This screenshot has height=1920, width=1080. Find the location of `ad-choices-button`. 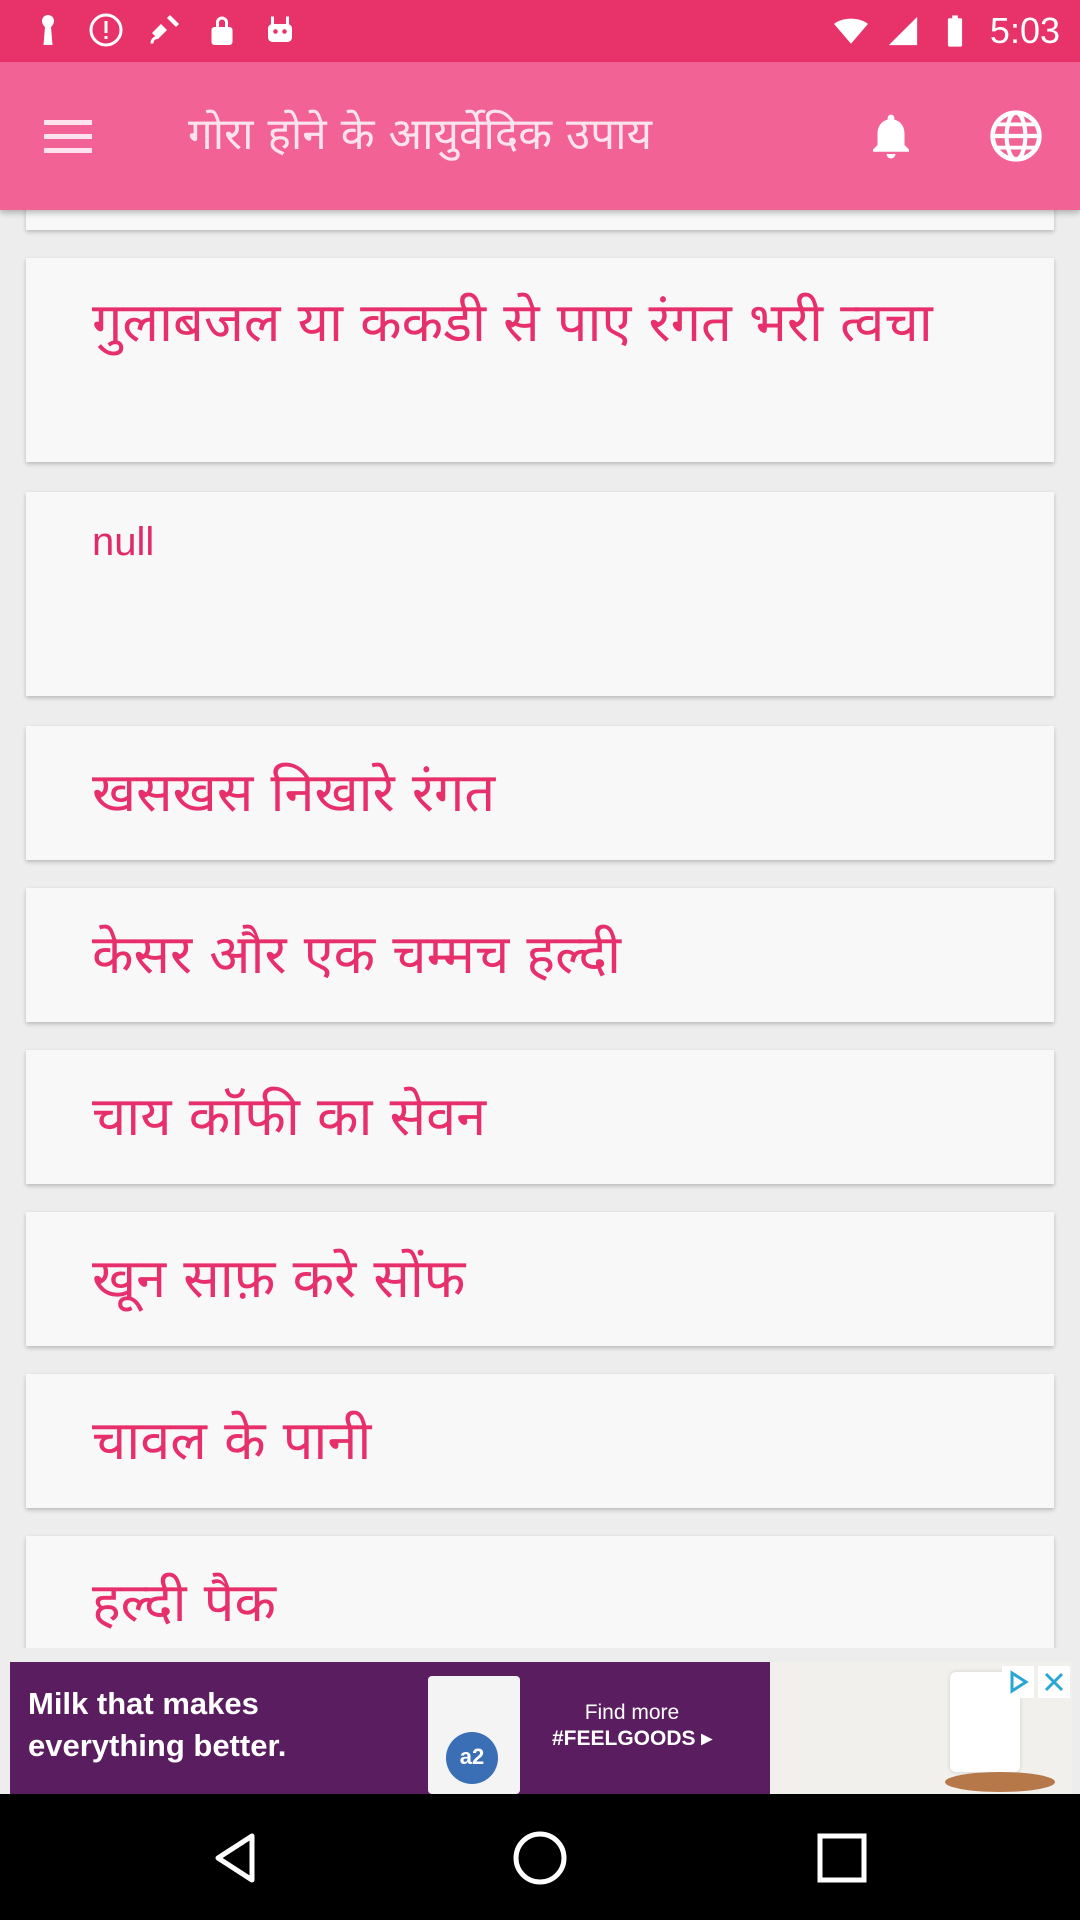

ad-choices-button is located at coordinates (1018, 1682).